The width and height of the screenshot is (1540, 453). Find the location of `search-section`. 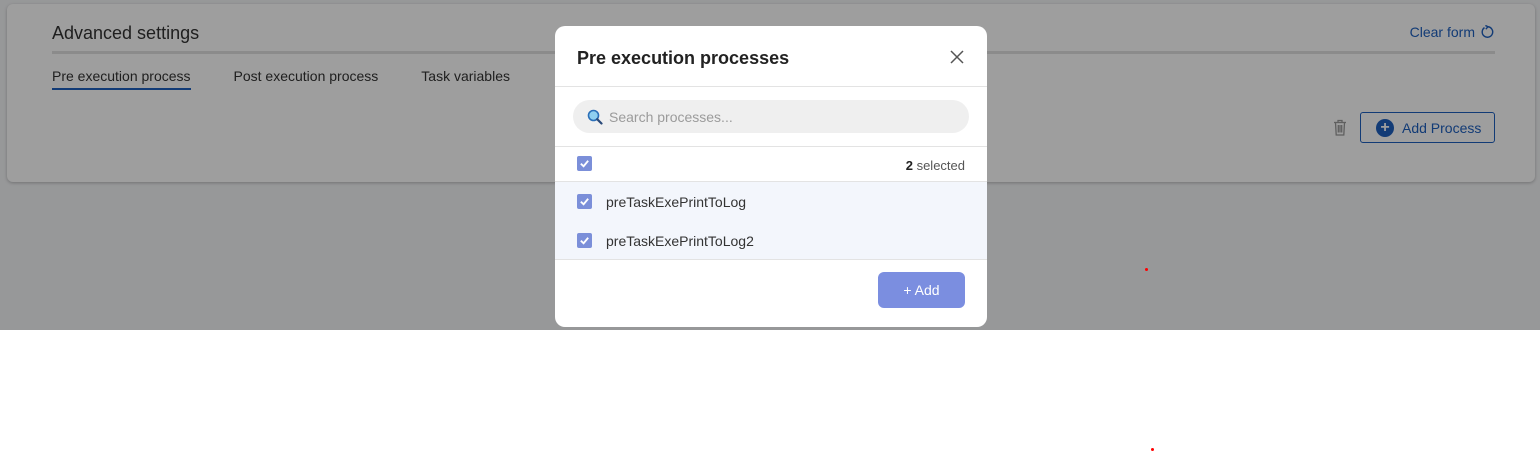

search-section is located at coordinates (771, 117).